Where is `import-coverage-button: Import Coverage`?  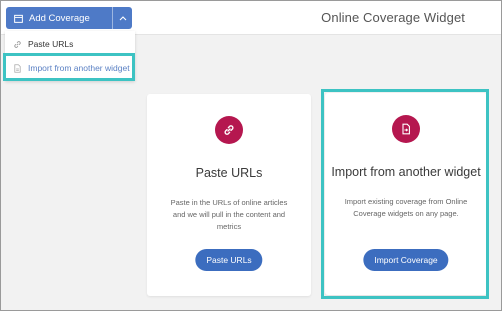 import-coverage-button: Import Coverage is located at coordinates (406, 260).